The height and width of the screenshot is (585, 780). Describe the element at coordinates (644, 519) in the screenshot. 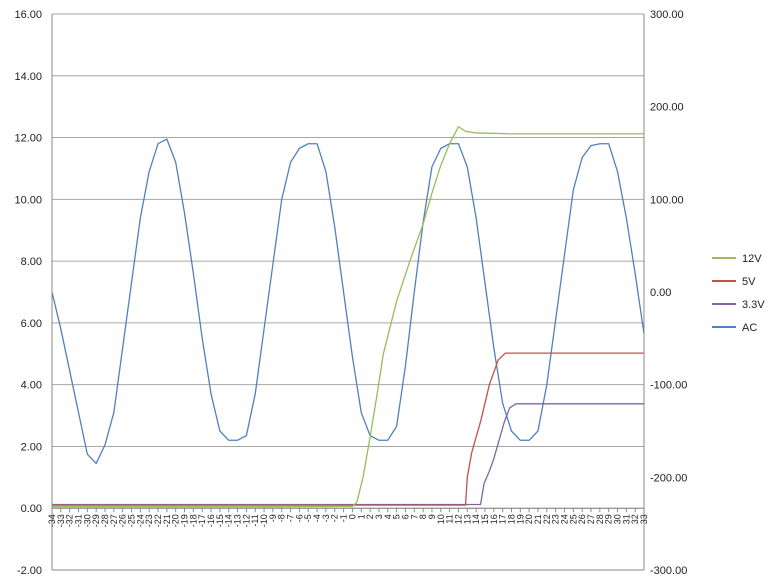

I see `x-tick-label: 33` at that location.